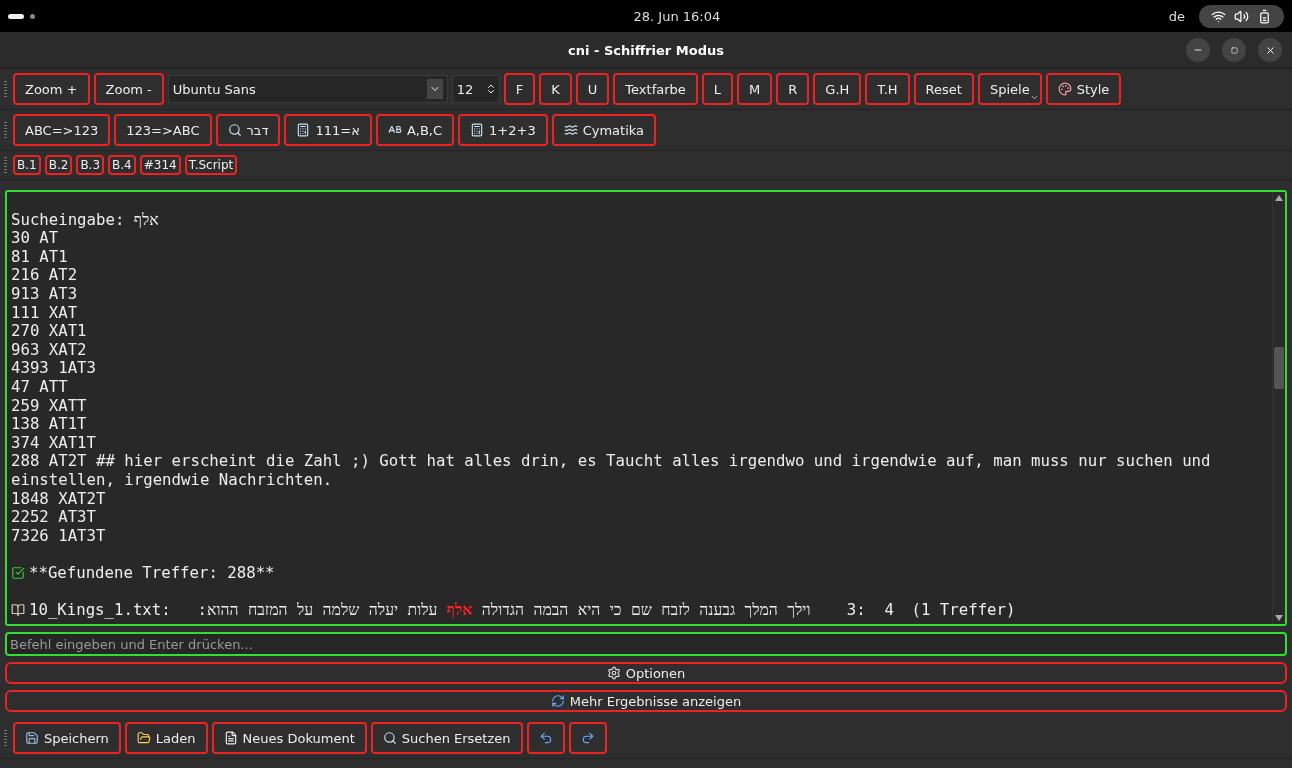 This screenshot has width=1292, height=768. What do you see at coordinates (143, 738) in the screenshot?
I see `folder-icon` at bounding box center [143, 738].